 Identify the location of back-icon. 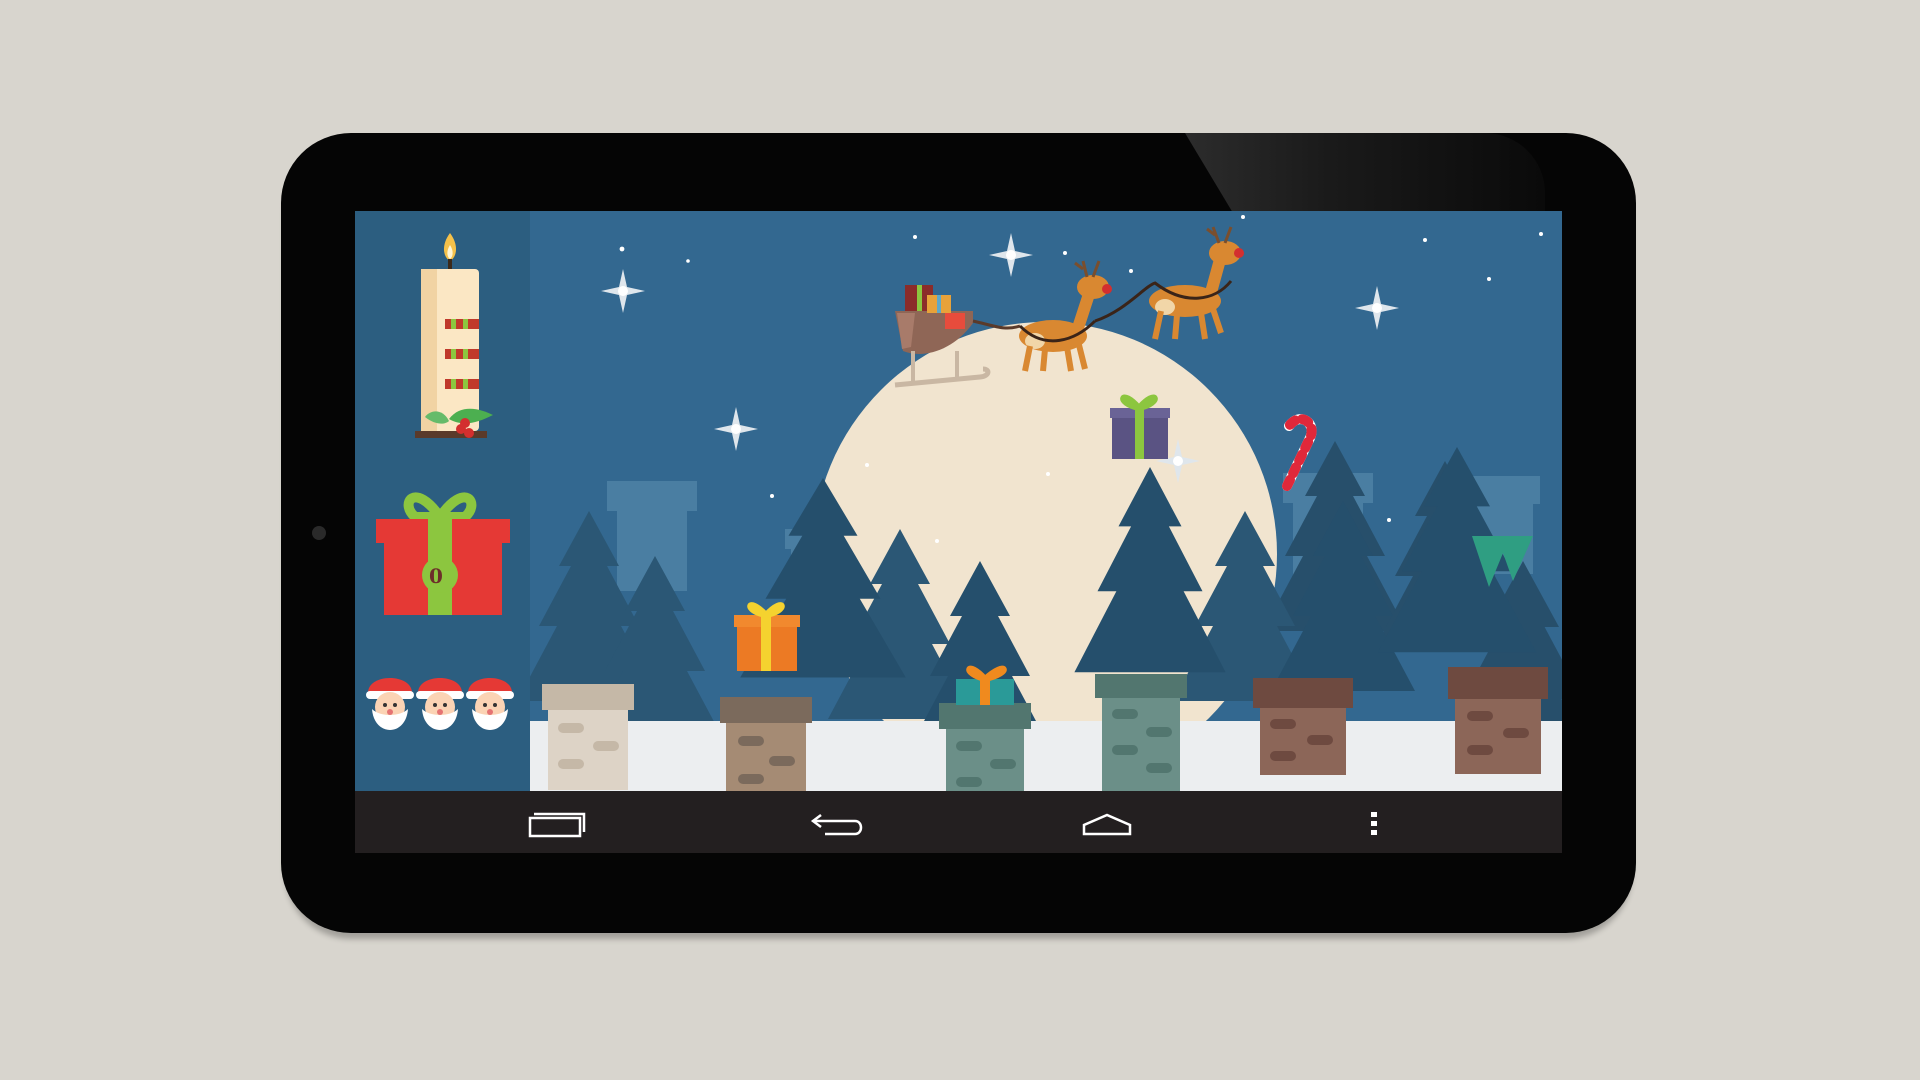
(836, 825).